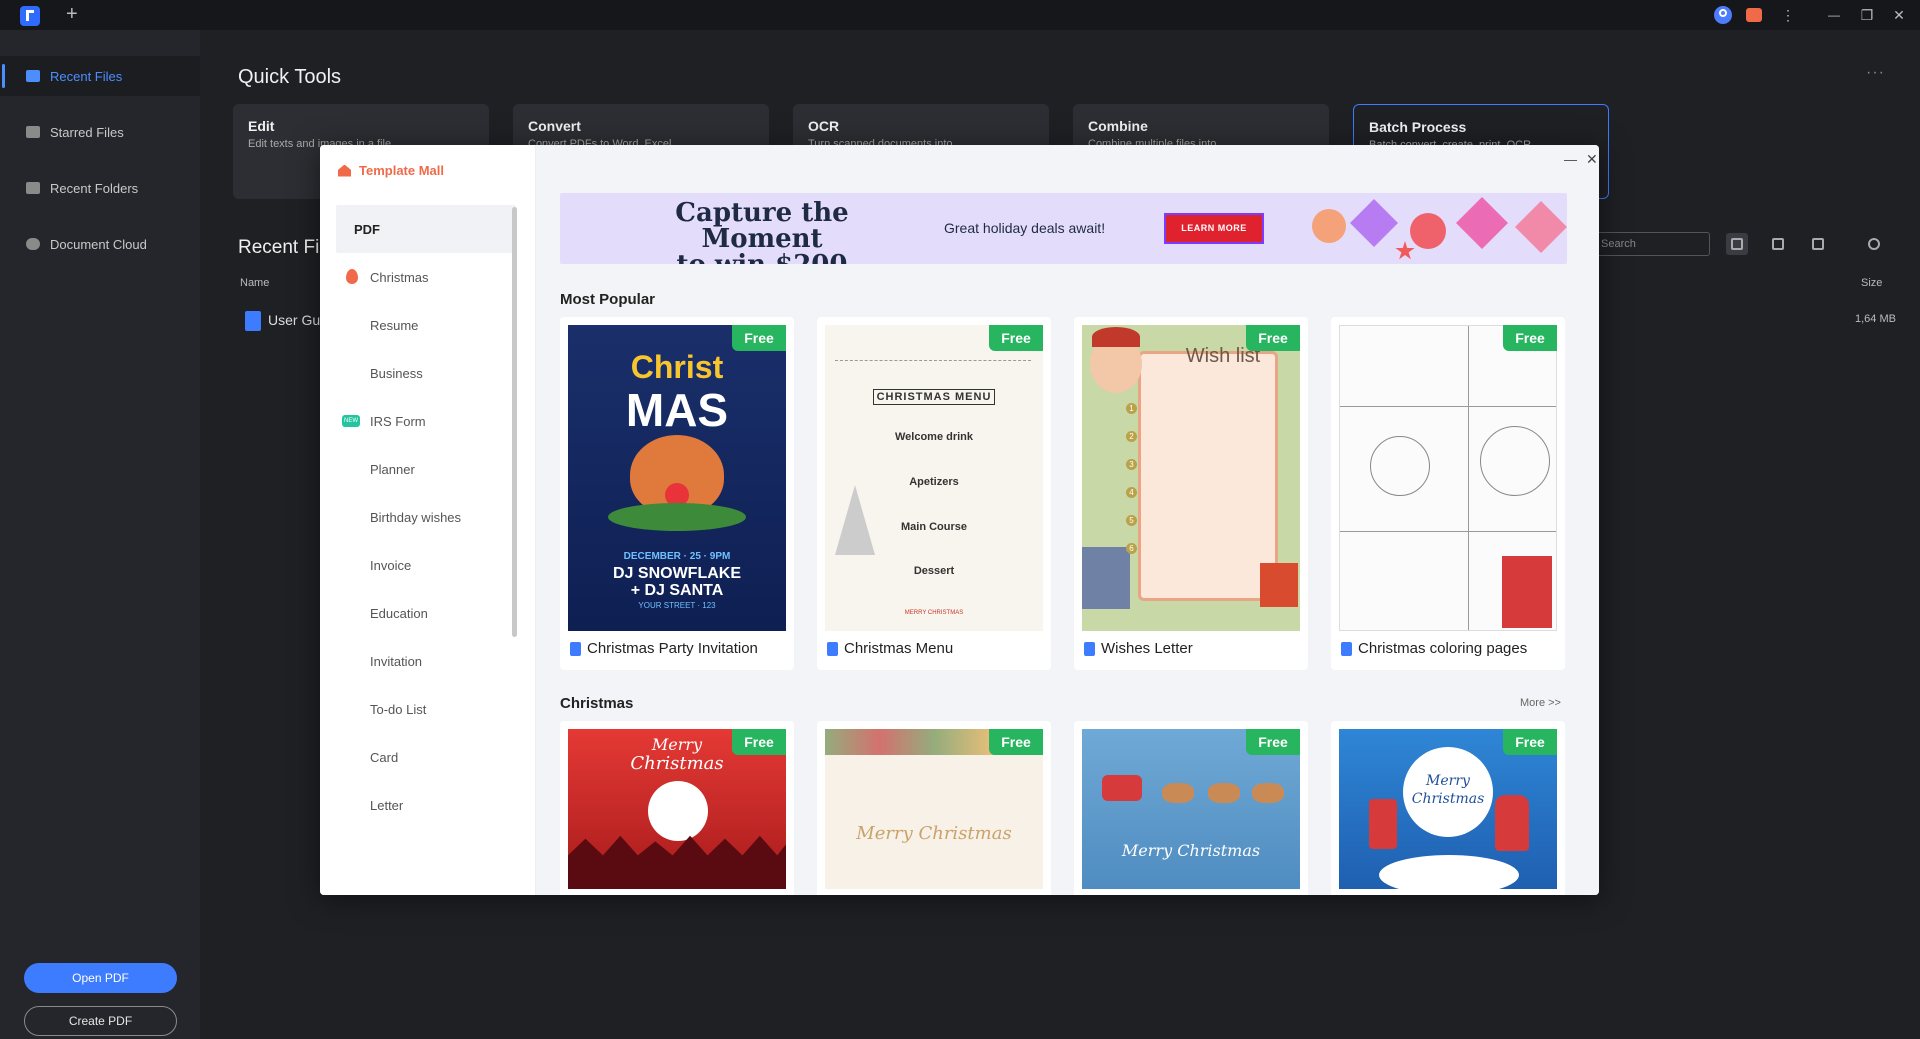  What do you see at coordinates (384, 757) in the screenshot?
I see `category-label: Card` at bounding box center [384, 757].